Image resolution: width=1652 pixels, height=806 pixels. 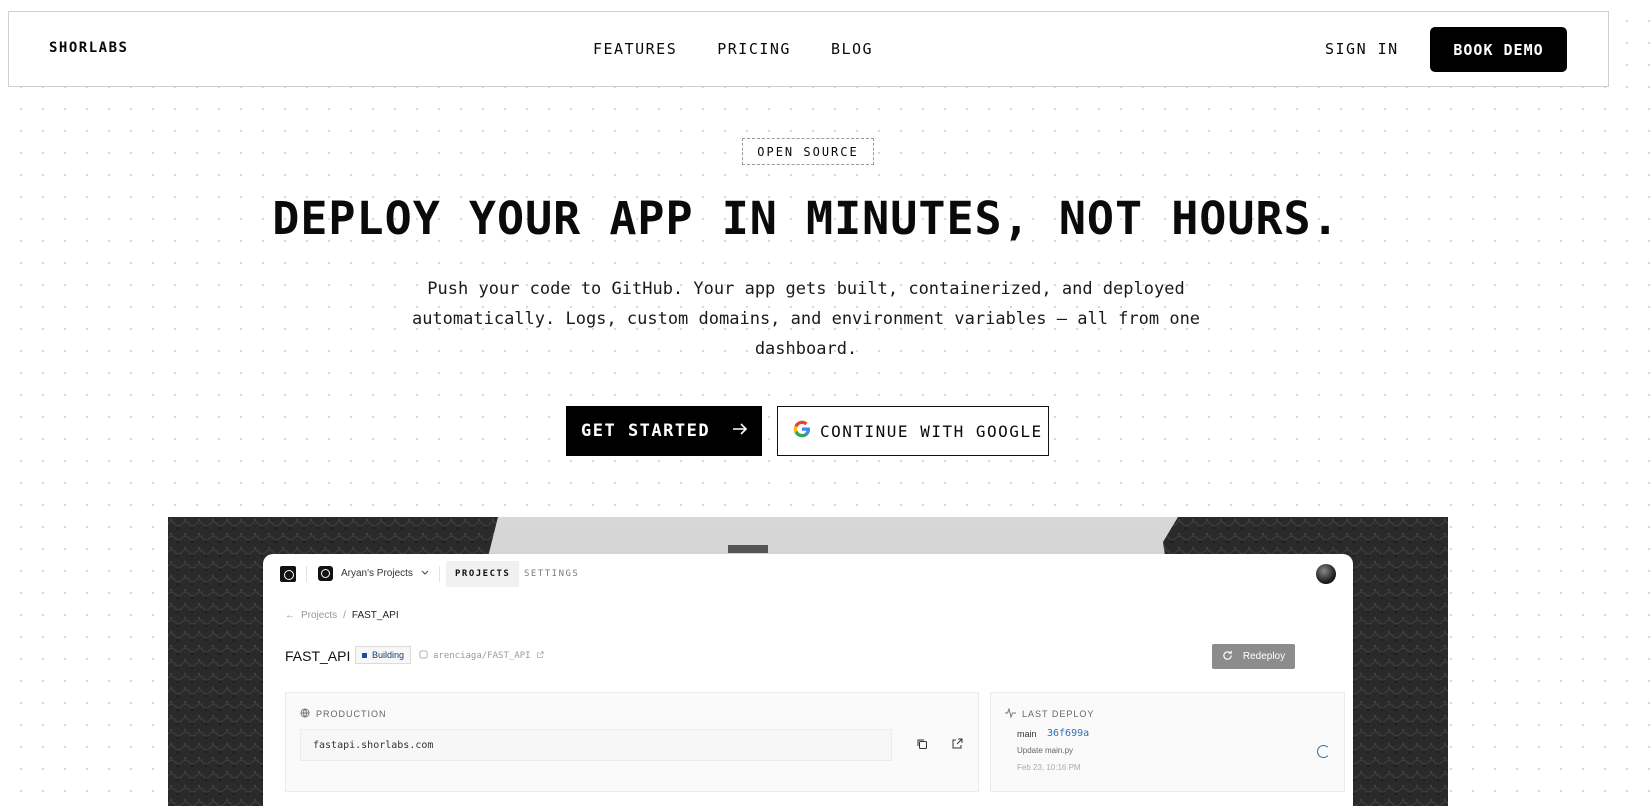 I want to click on google-icon, so click(x=802, y=431).